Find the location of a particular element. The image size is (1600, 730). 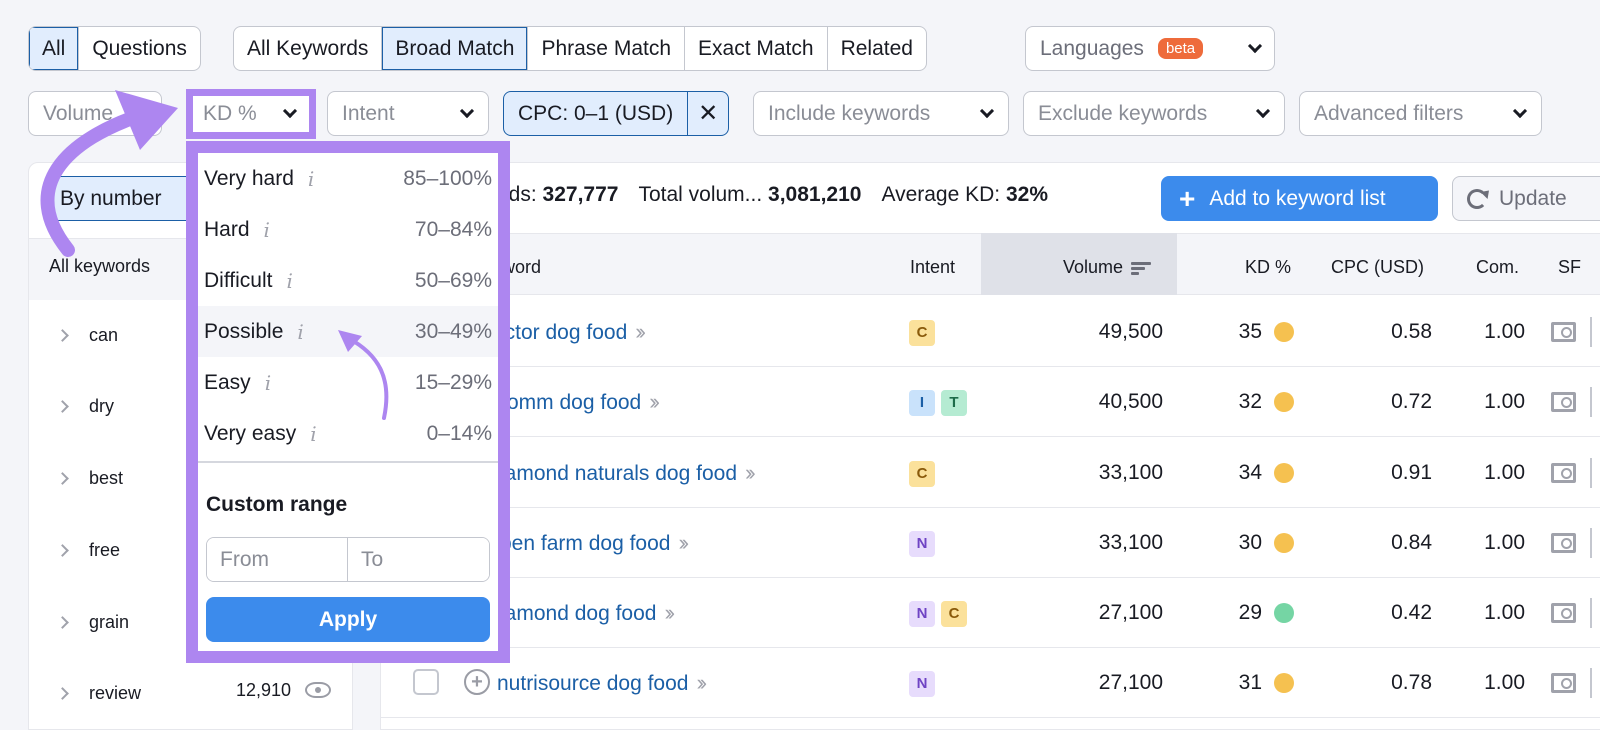

intent-cell: C is located at coordinates (925, 332).